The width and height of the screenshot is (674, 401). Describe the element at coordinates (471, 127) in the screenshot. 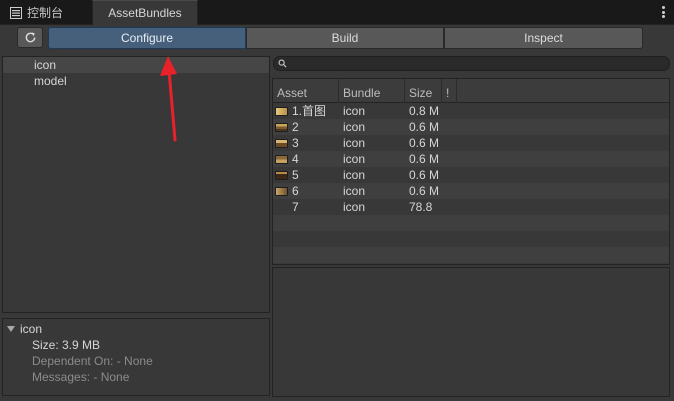

I see `table-row: 2 icon 0.6 M` at that location.